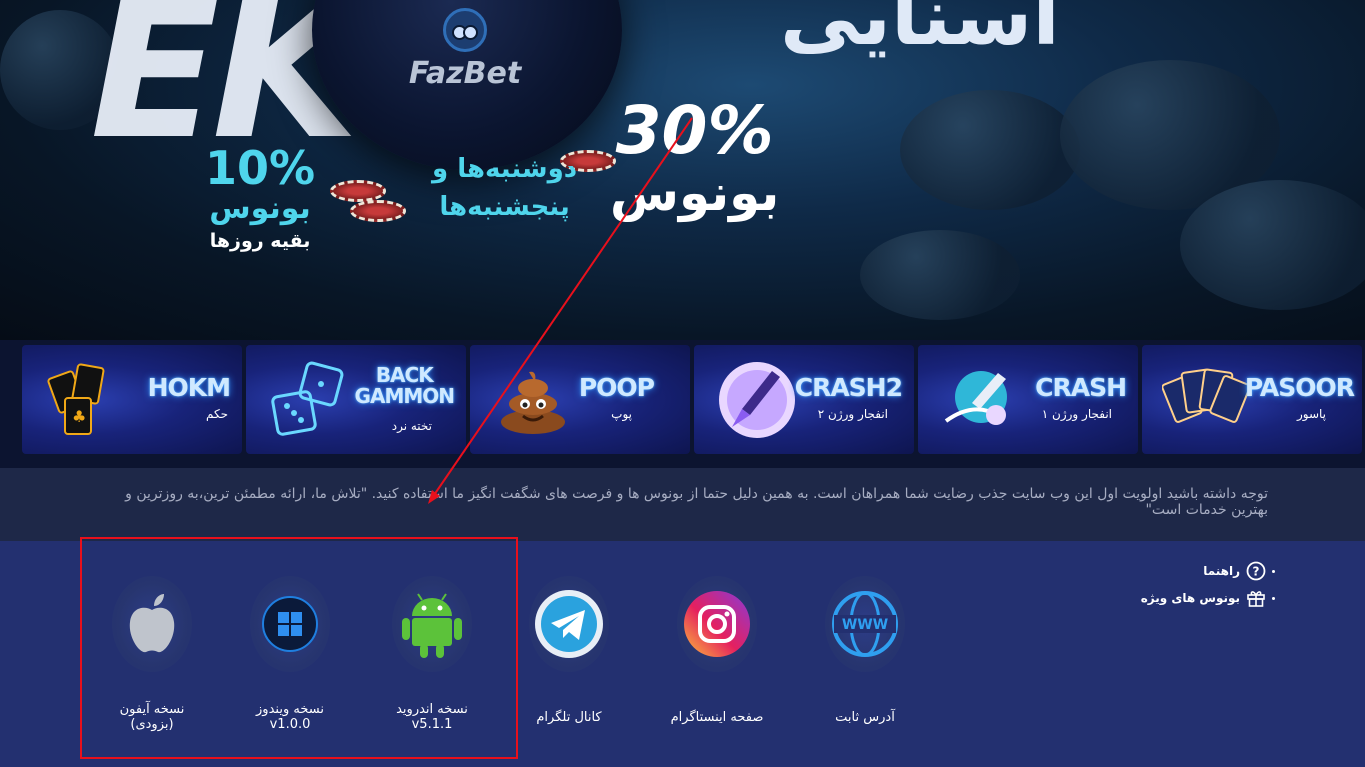  Describe the element at coordinates (920, 31) in the screenshot. I see `hero-big-text-right: اسنایی` at that location.